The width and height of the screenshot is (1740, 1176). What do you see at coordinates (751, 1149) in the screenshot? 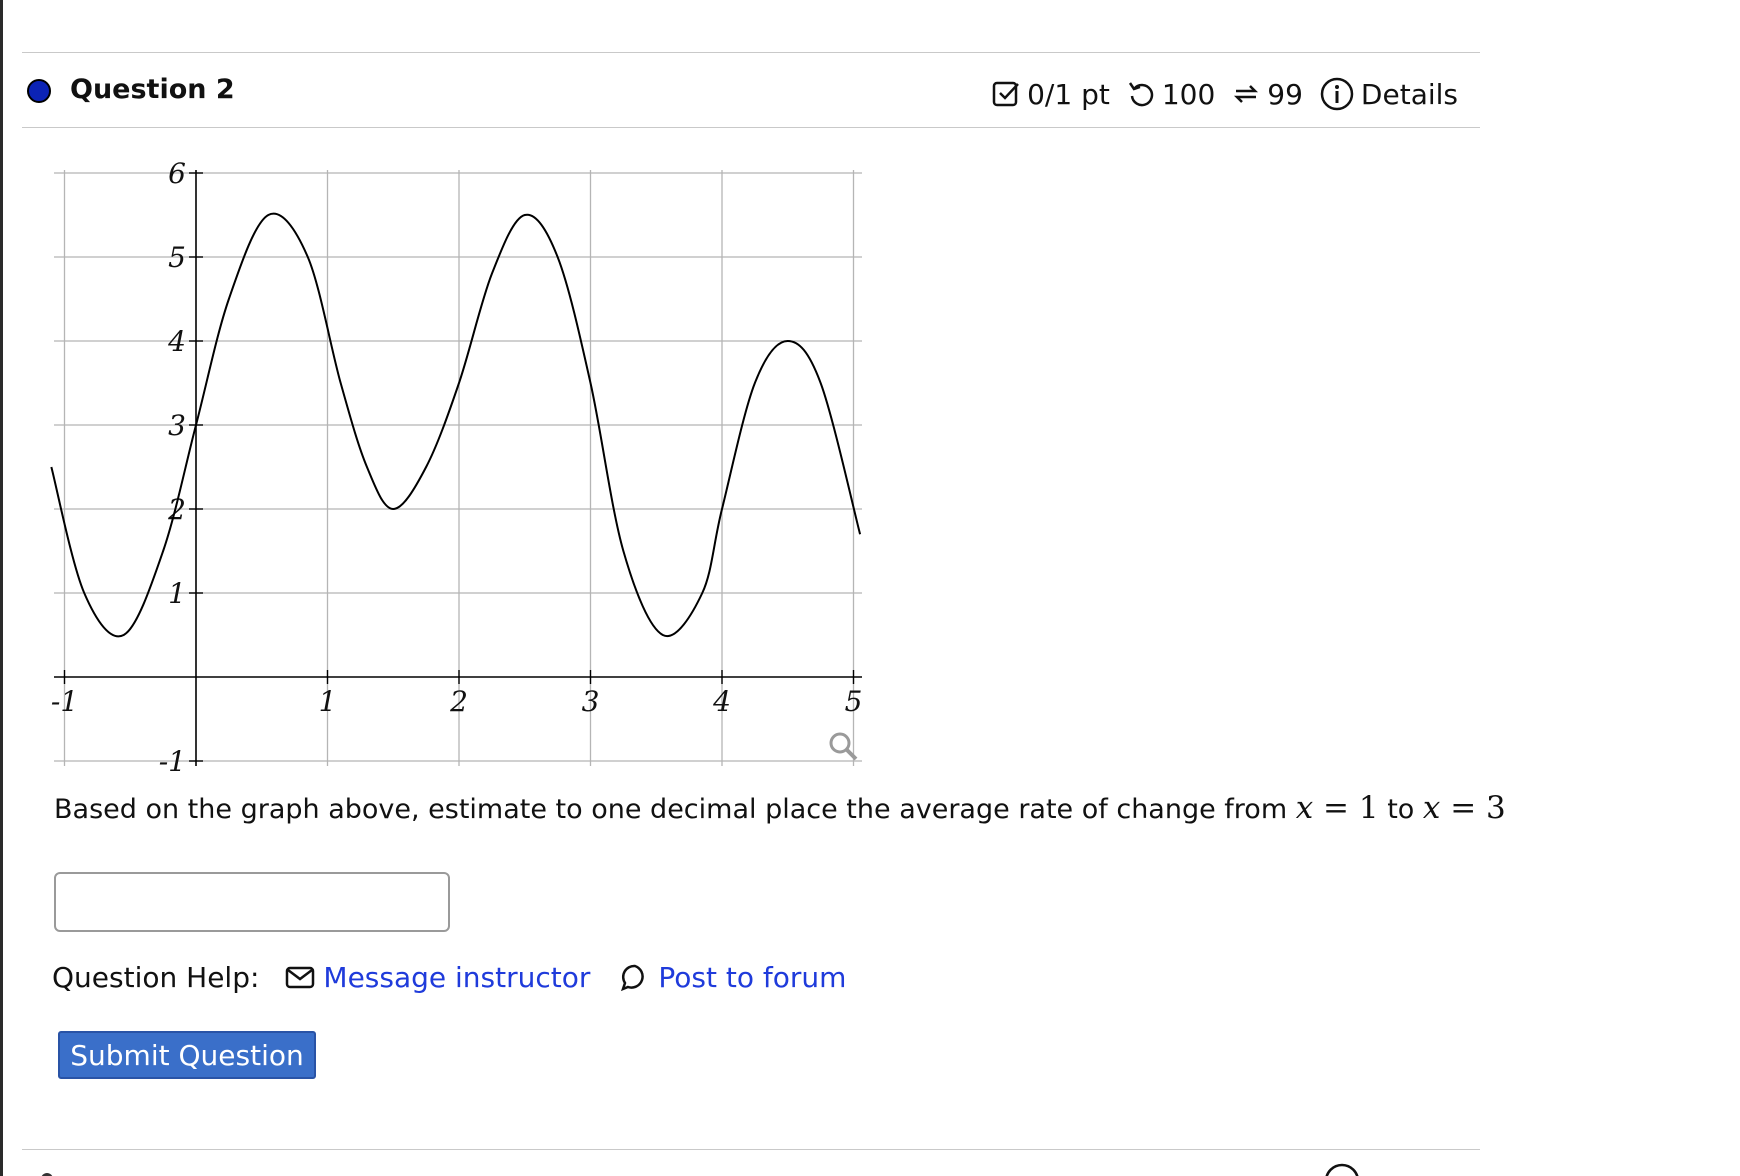
I see `bottom-divider` at bounding box center [751, 1149].